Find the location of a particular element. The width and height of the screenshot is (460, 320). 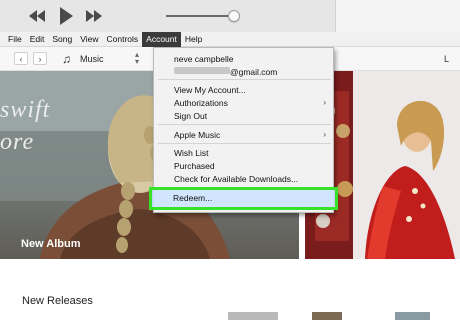

account-email: @gmail.com is located at coordinates (254, 72).